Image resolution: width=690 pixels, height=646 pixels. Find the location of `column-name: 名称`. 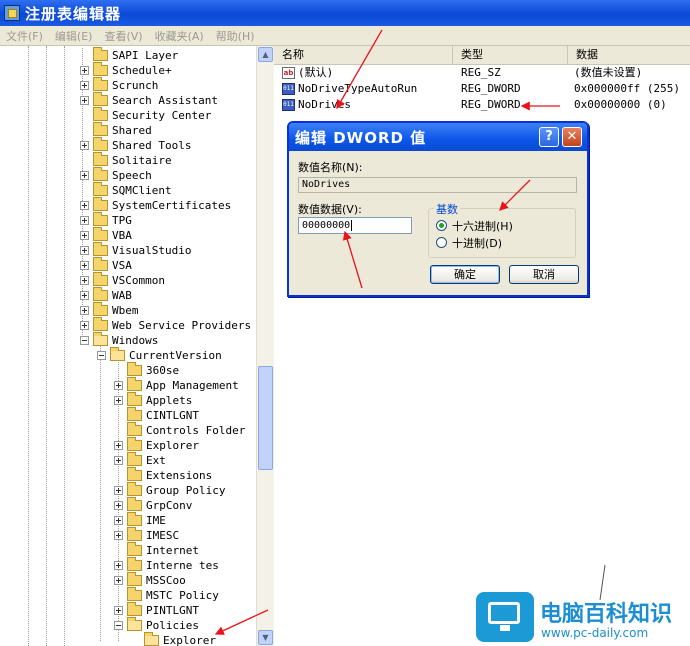

column-name: 名称 is located at coordinates (363, 55).